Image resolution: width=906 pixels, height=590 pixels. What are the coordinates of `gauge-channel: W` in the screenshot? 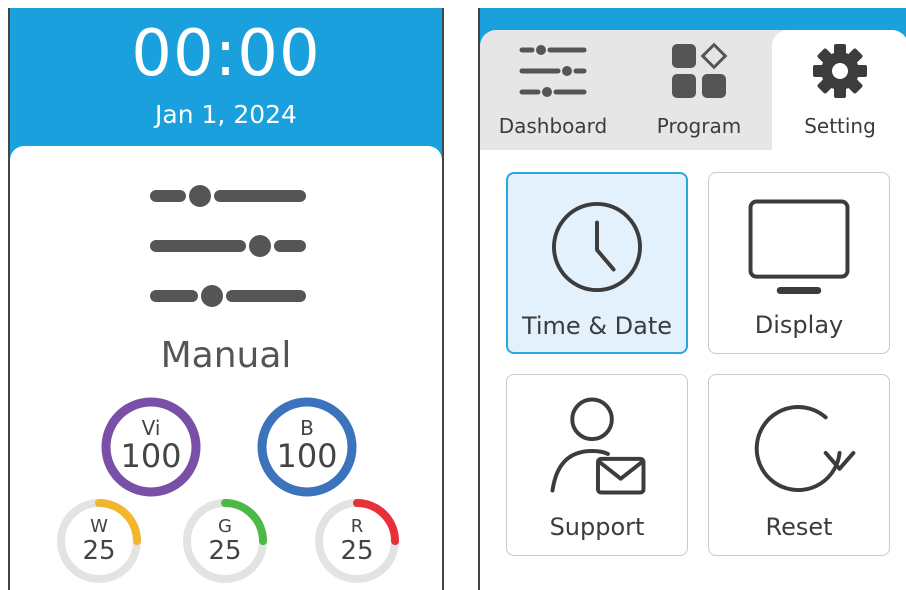 It's located at (99, 526).